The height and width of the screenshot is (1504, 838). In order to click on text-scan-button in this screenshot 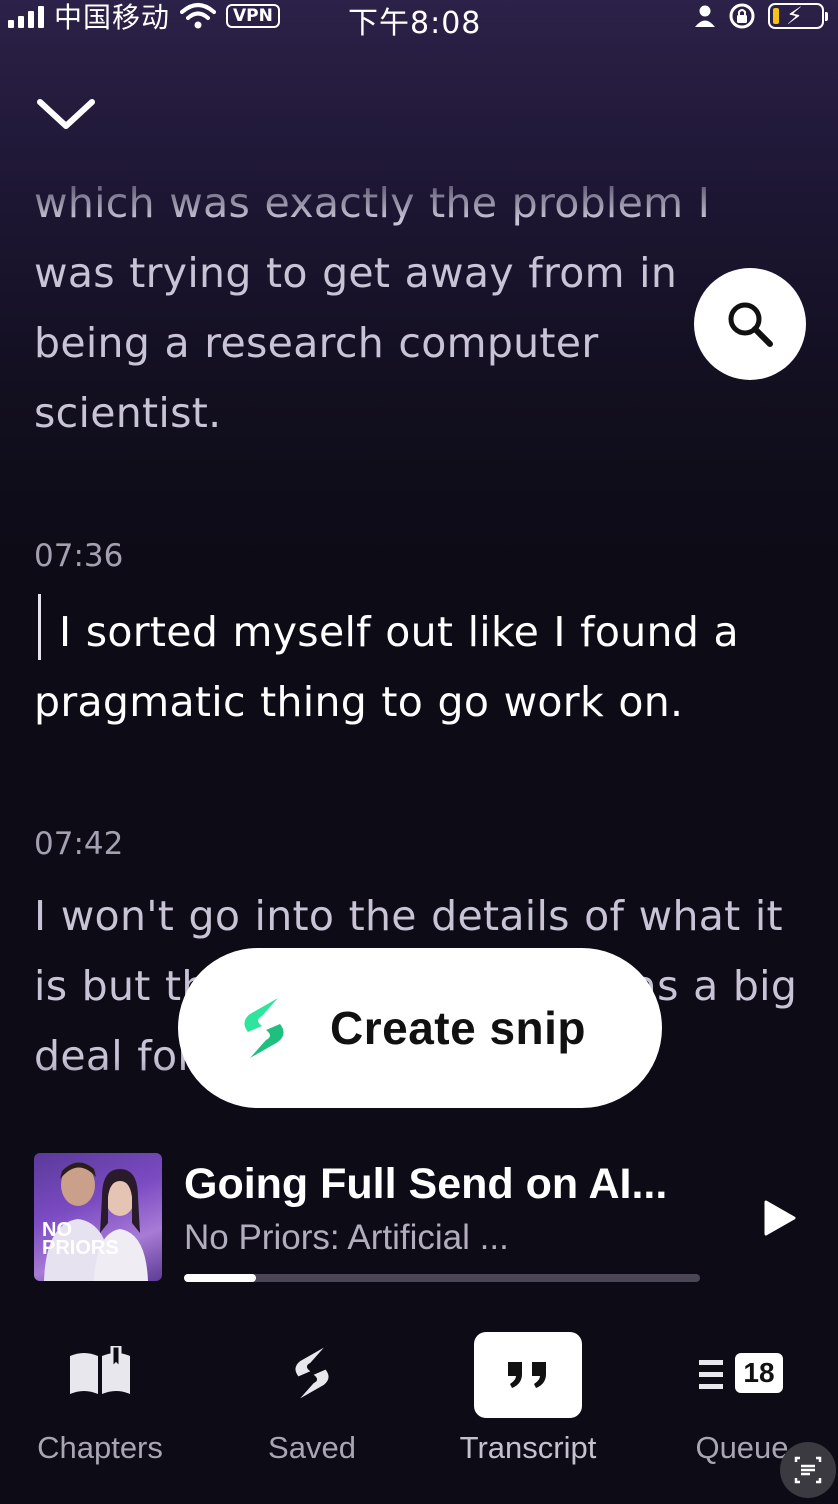, I will do `click(808, 1470)`.